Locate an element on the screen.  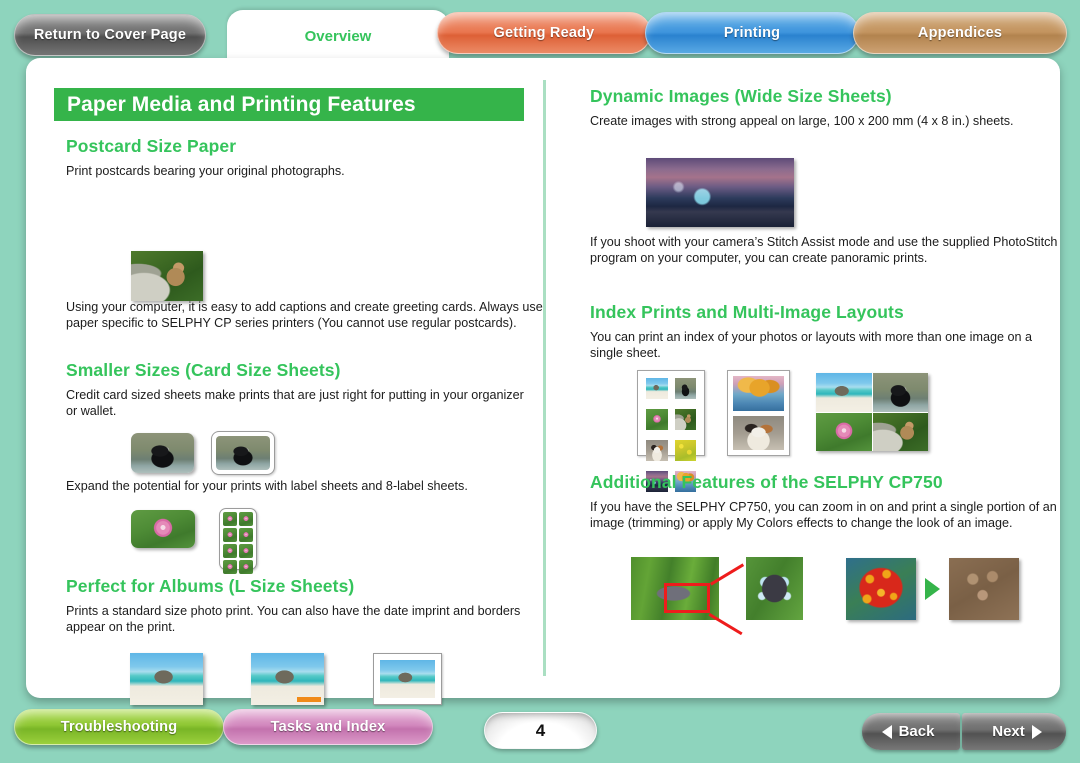
my-colors-illustration is located at coordinates (935, 588).